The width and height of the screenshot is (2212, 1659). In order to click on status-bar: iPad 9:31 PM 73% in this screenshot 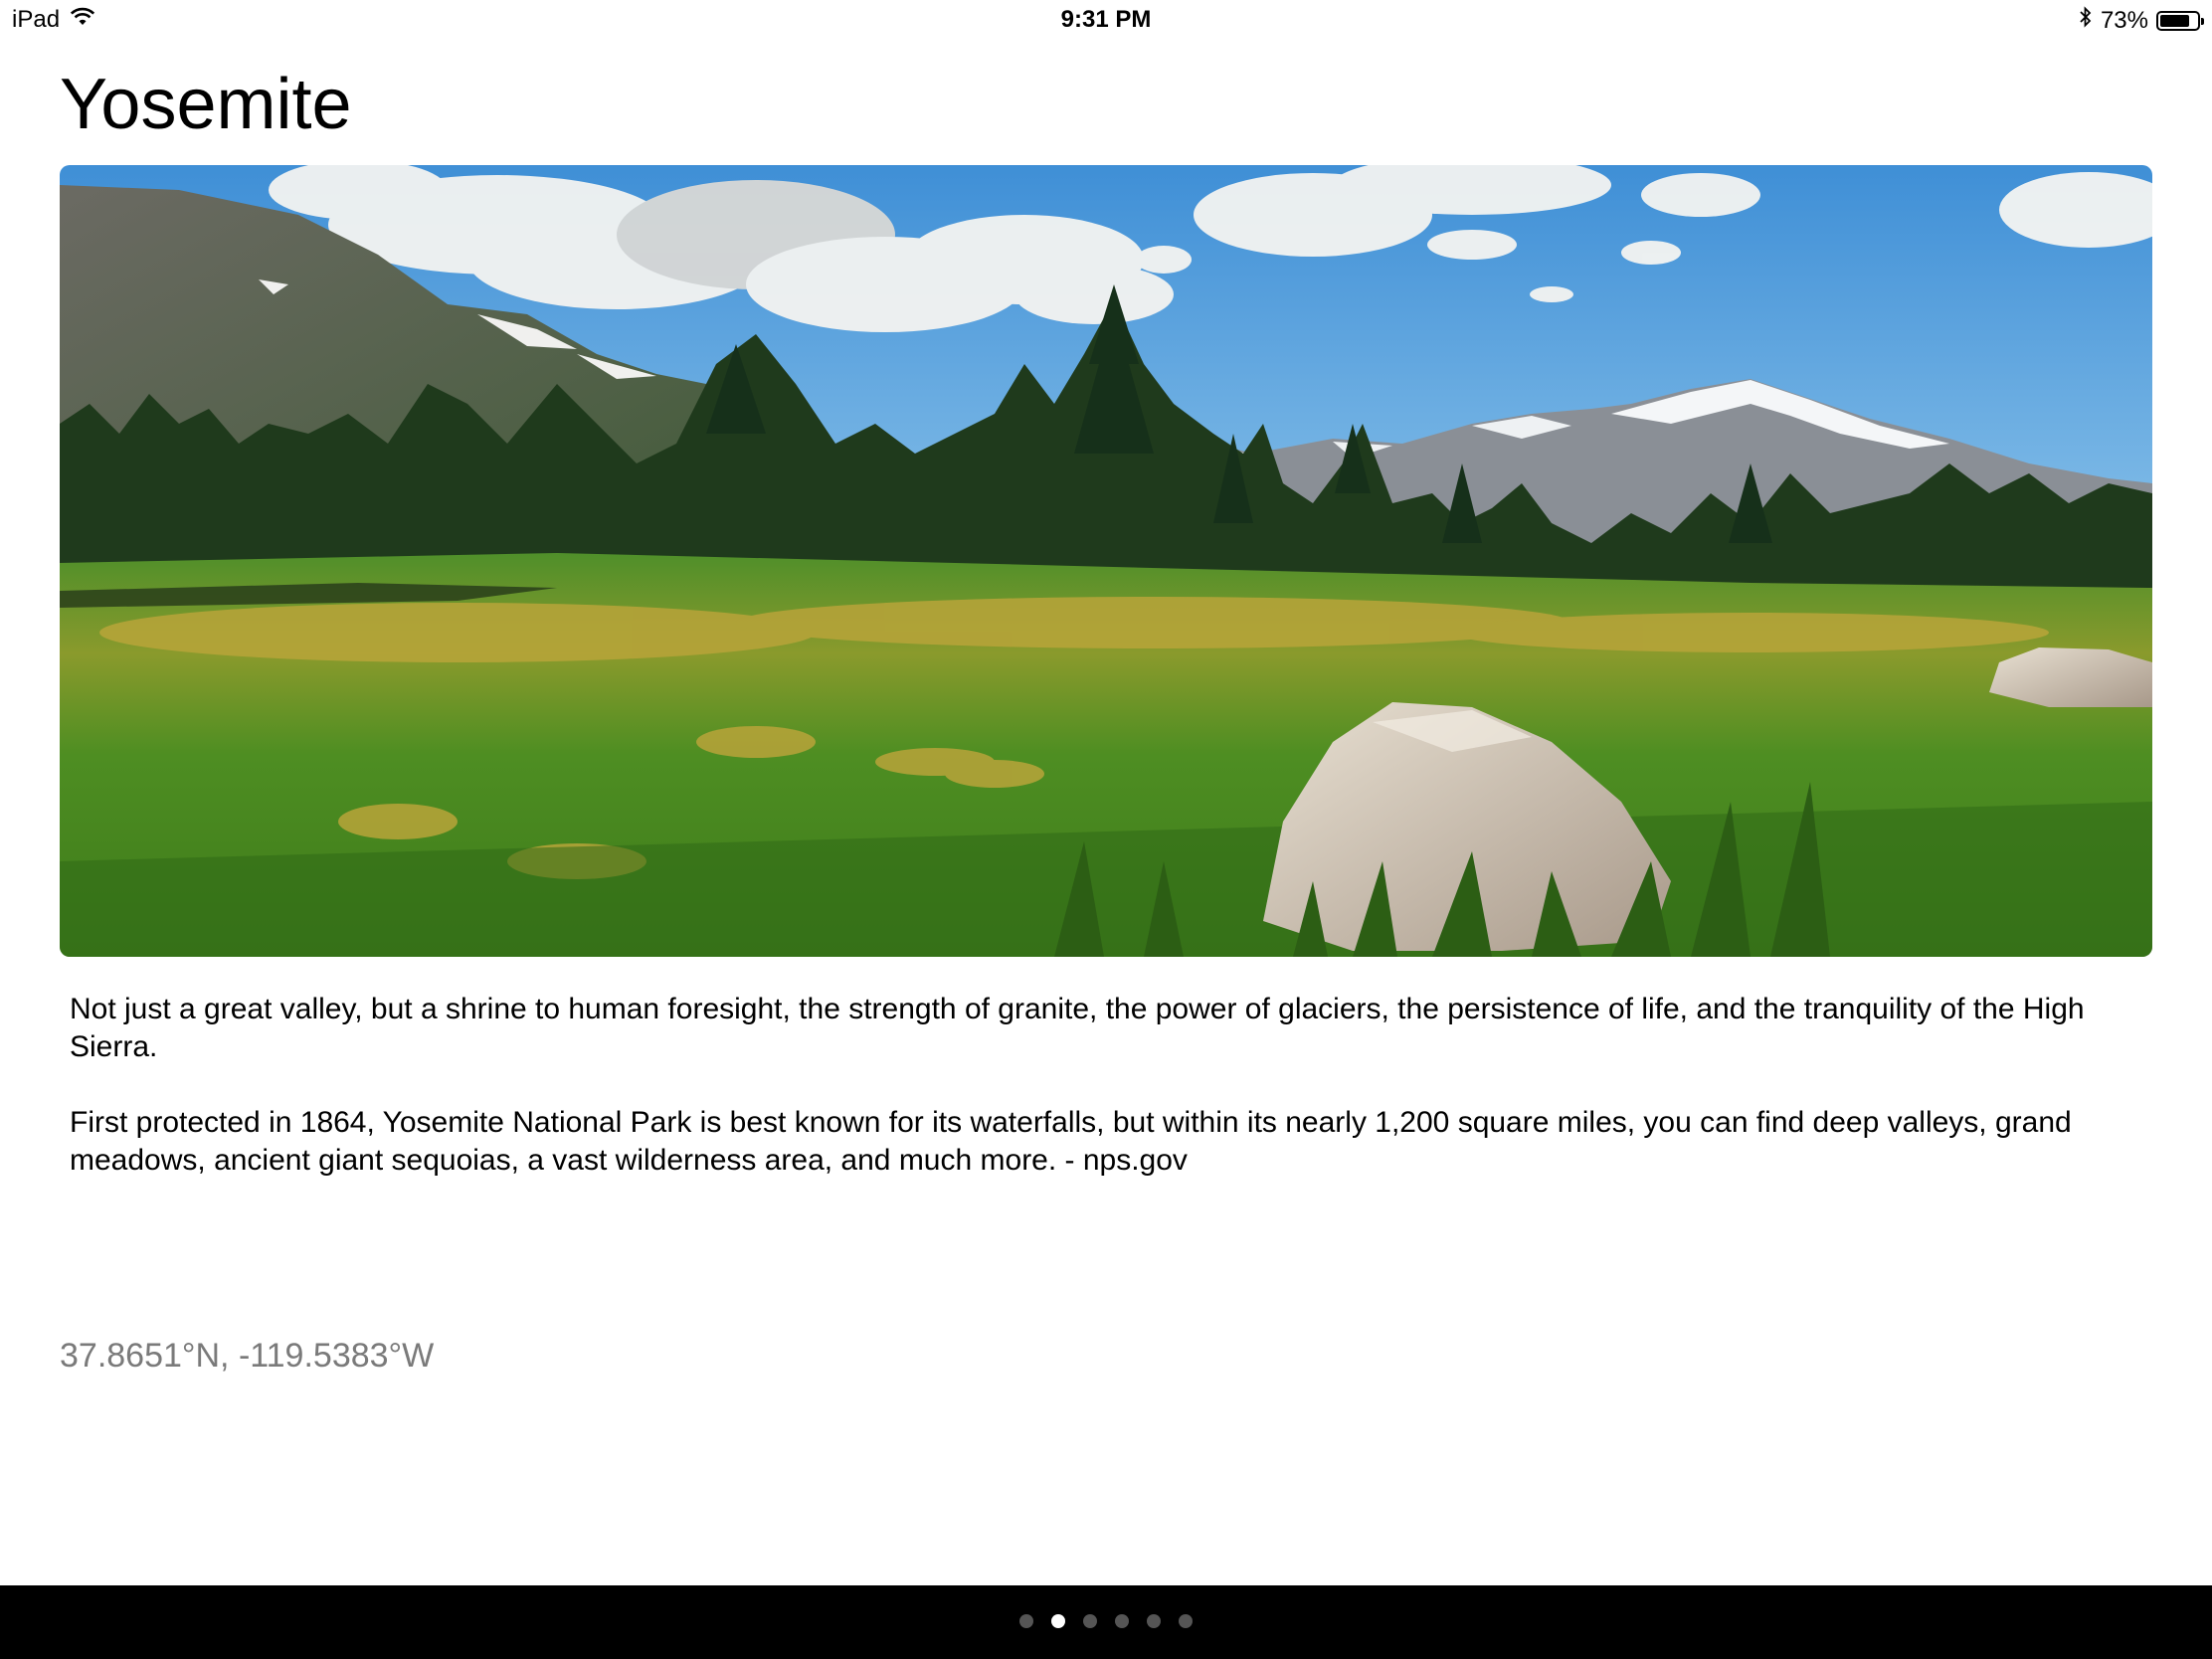, I will do `click(1106, 20)`.